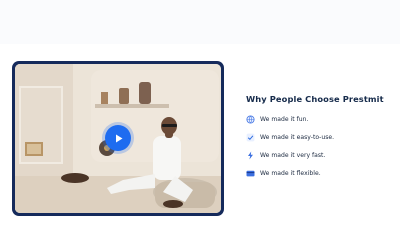  What do you see at coordinates (250, 119) in the screenshot?
I see `globe-icon` at bounding box center [250, 119].